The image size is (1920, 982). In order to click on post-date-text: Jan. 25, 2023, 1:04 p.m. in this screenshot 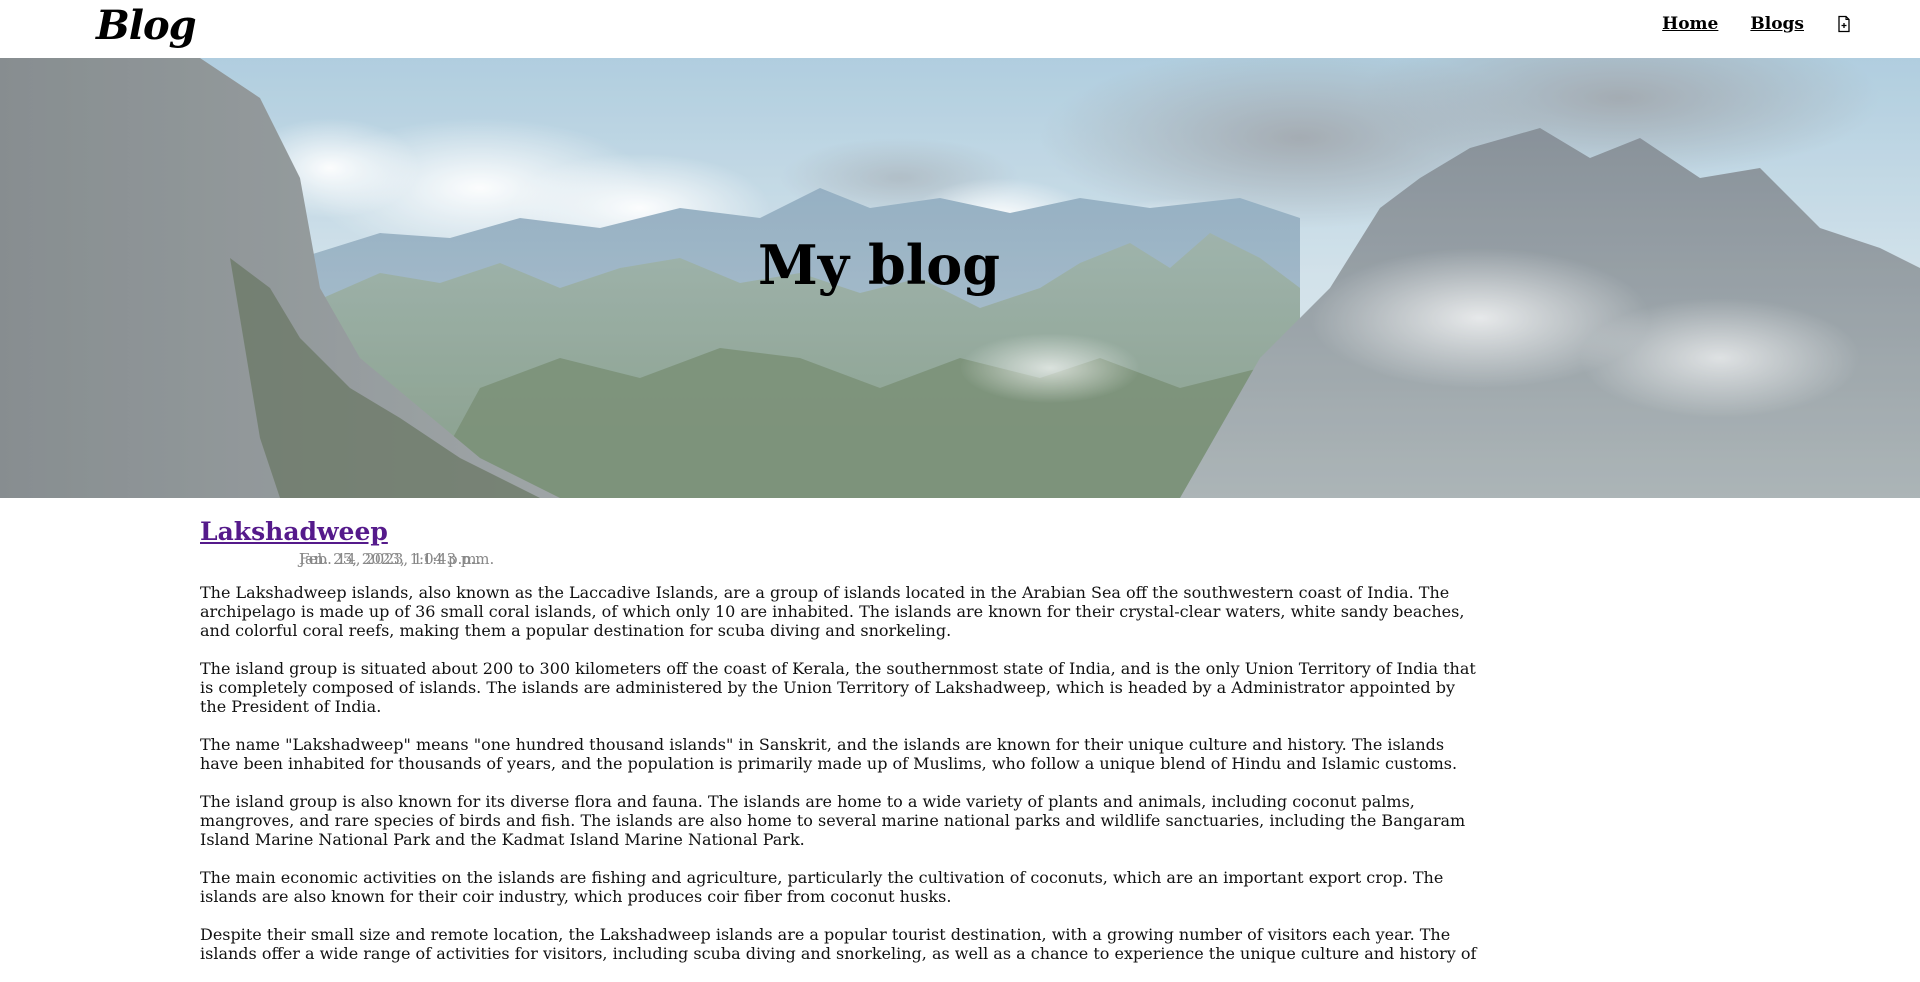, I will do `click(390, 559)`.